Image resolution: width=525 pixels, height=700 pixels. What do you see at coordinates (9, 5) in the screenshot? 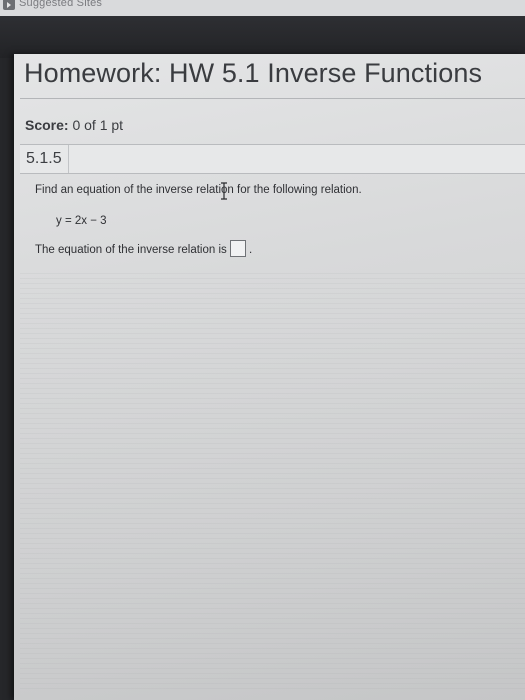
I see `bookmark-arrow-icon` at bounding box center [9, 5].